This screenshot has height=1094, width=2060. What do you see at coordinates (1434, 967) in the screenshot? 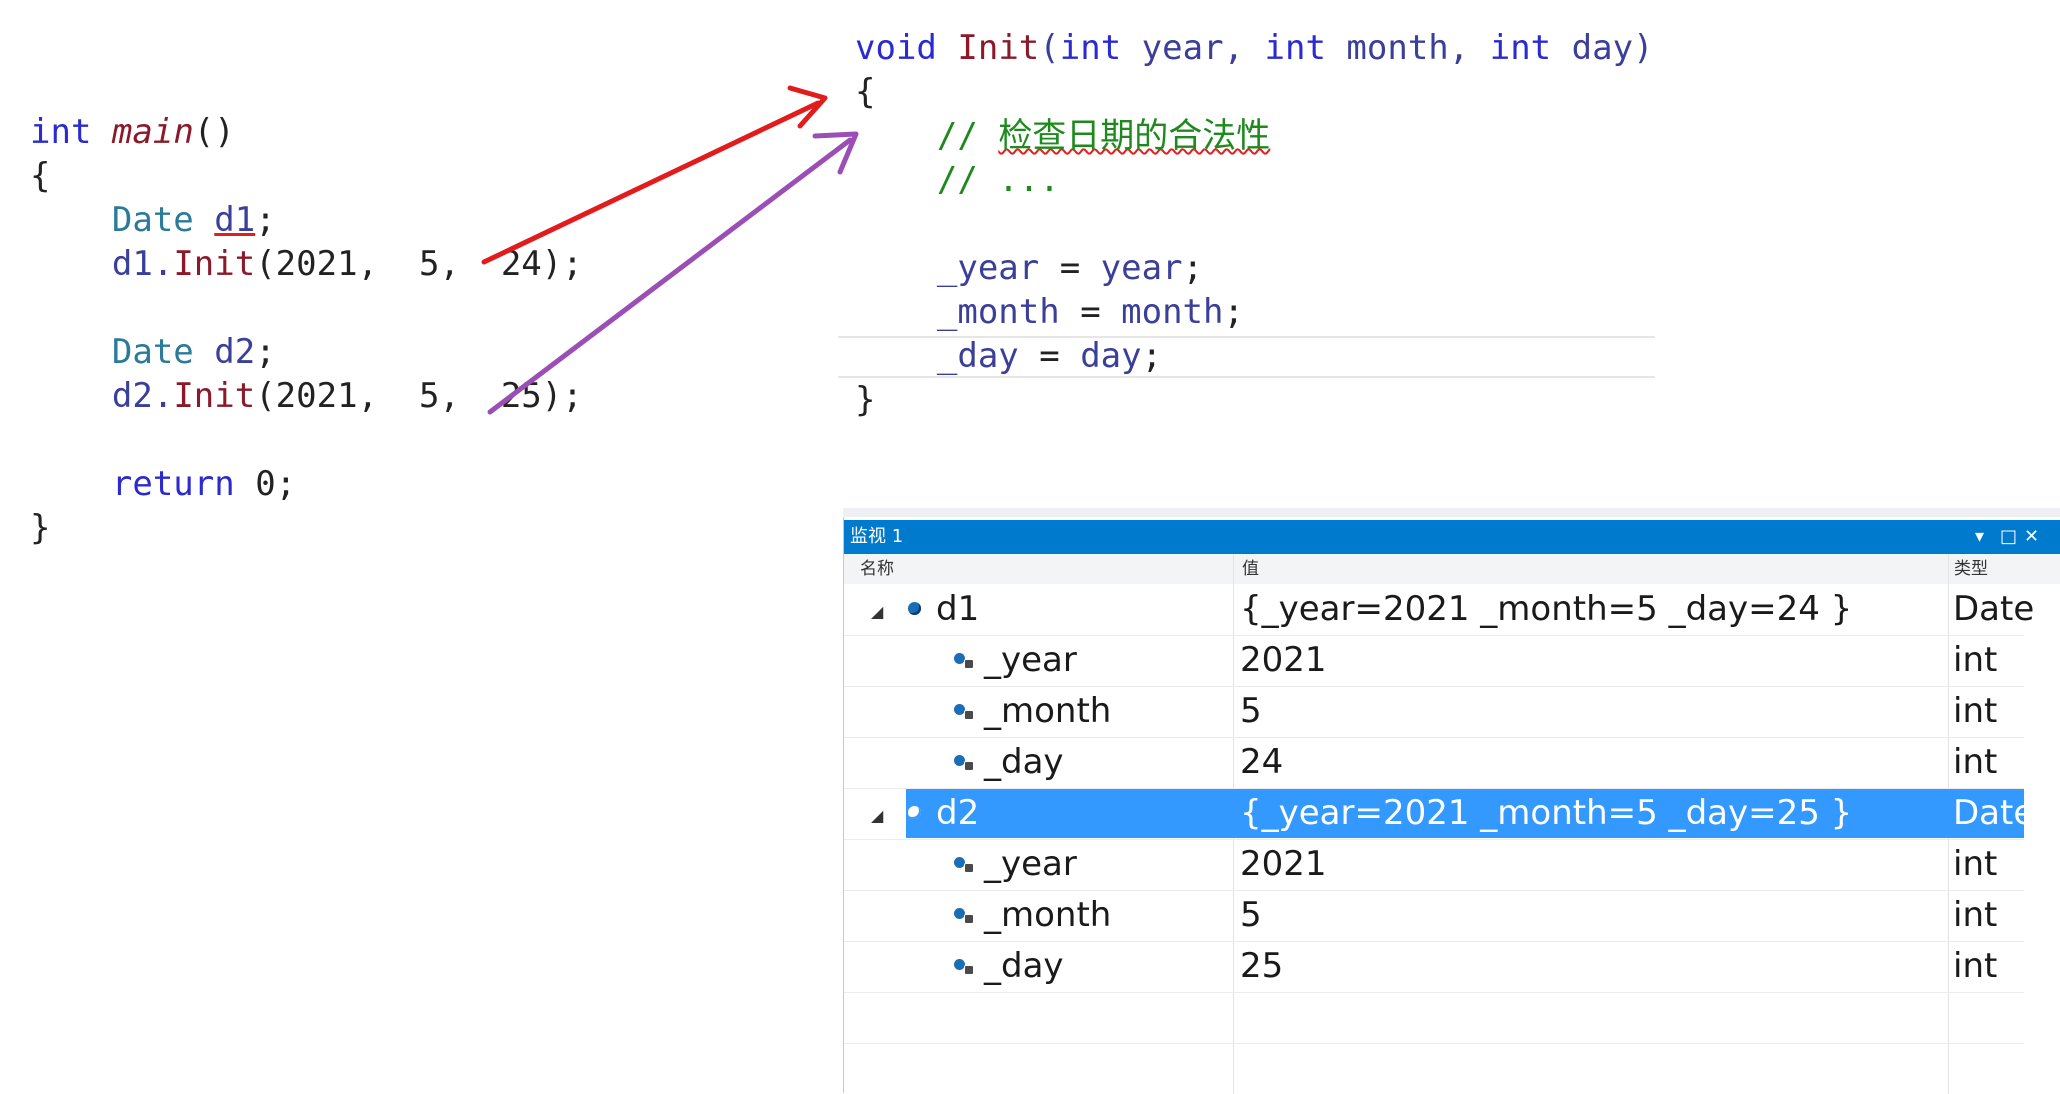
I see `watch-row-field: _day 25 int` at bounding box center [1434, 967].